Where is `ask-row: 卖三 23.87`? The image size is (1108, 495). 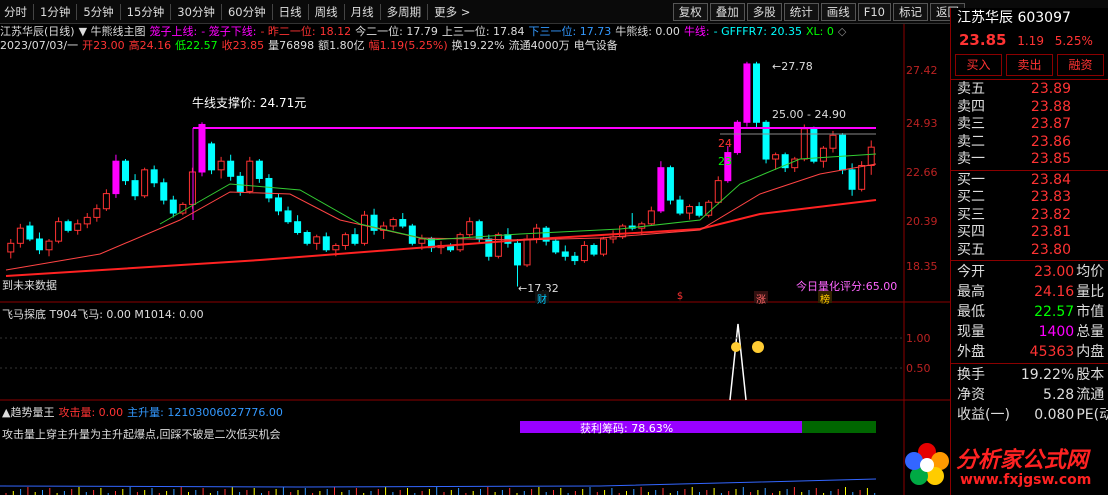
ask-row: 卖三 23.87 is located at coordinates (1029, 125).